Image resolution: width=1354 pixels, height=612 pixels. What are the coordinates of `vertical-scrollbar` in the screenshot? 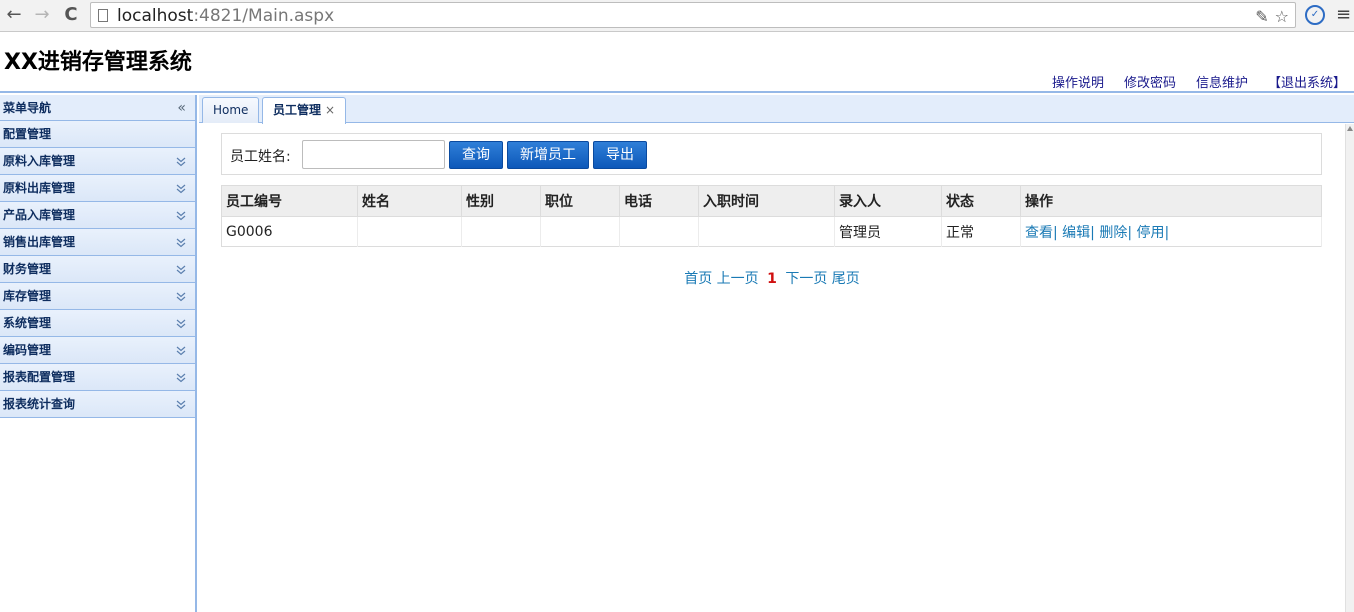 It's located at (1349, 368).